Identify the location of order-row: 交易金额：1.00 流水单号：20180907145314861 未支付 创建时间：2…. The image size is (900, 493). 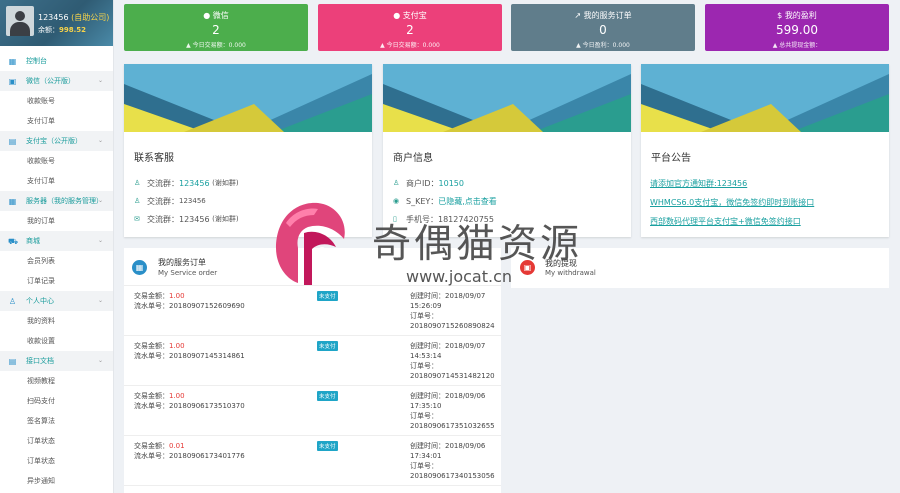
(312, 361).